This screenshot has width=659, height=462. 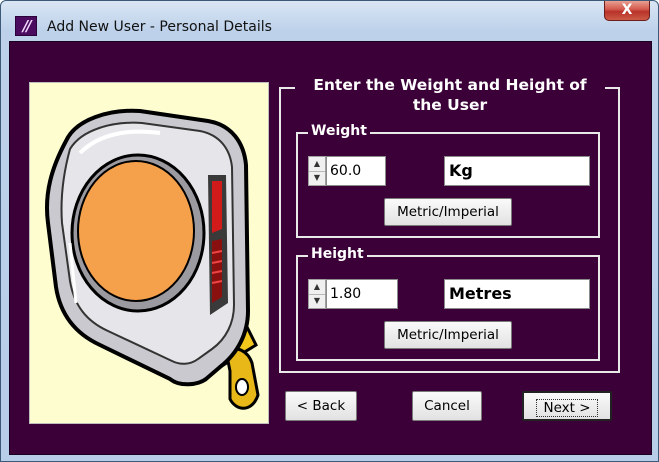 I want to click on group-title: Enter the Weight and Height of the User, so click(x=450, y=95).